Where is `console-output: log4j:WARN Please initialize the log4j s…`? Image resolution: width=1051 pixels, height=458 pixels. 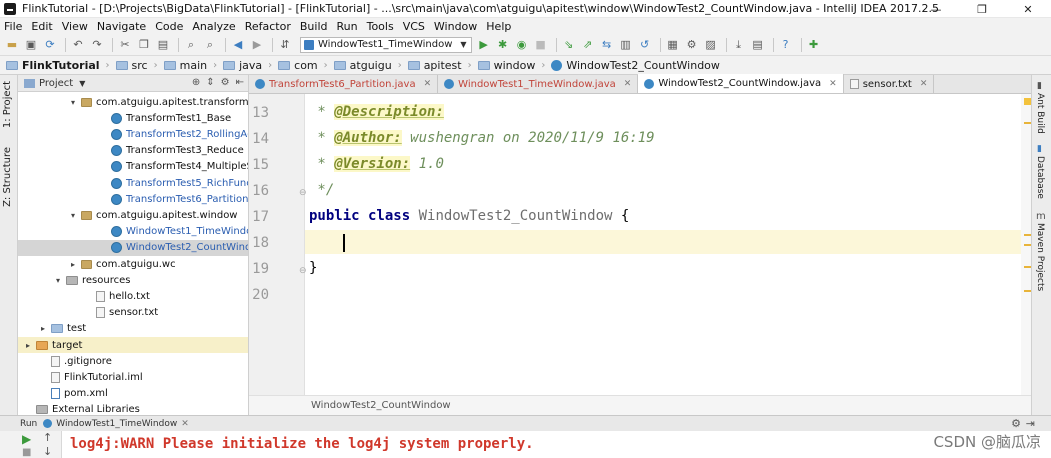 console-output: log4j:WARN Please initialize the log4j s… is located at coordinates (302, 444).